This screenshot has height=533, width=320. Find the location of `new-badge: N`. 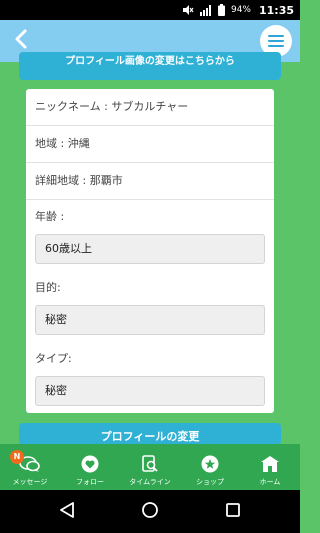

new-badge: N is located at coordinates (17, 457).